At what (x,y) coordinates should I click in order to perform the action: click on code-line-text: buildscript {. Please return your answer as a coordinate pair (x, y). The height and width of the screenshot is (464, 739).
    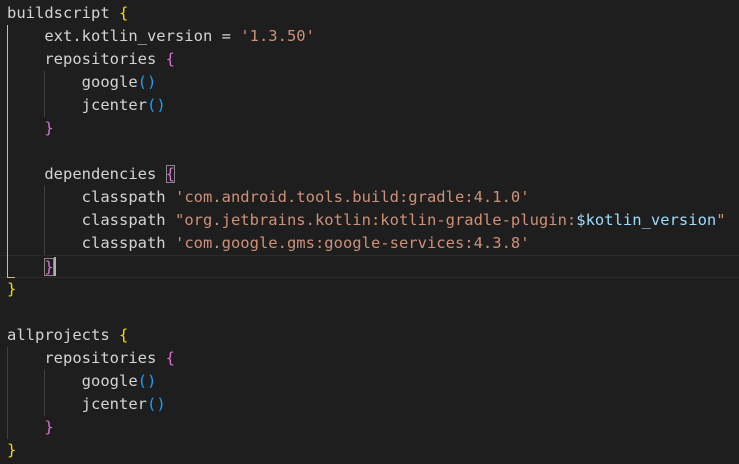
    Looking at the image, I should click on (67, 13).